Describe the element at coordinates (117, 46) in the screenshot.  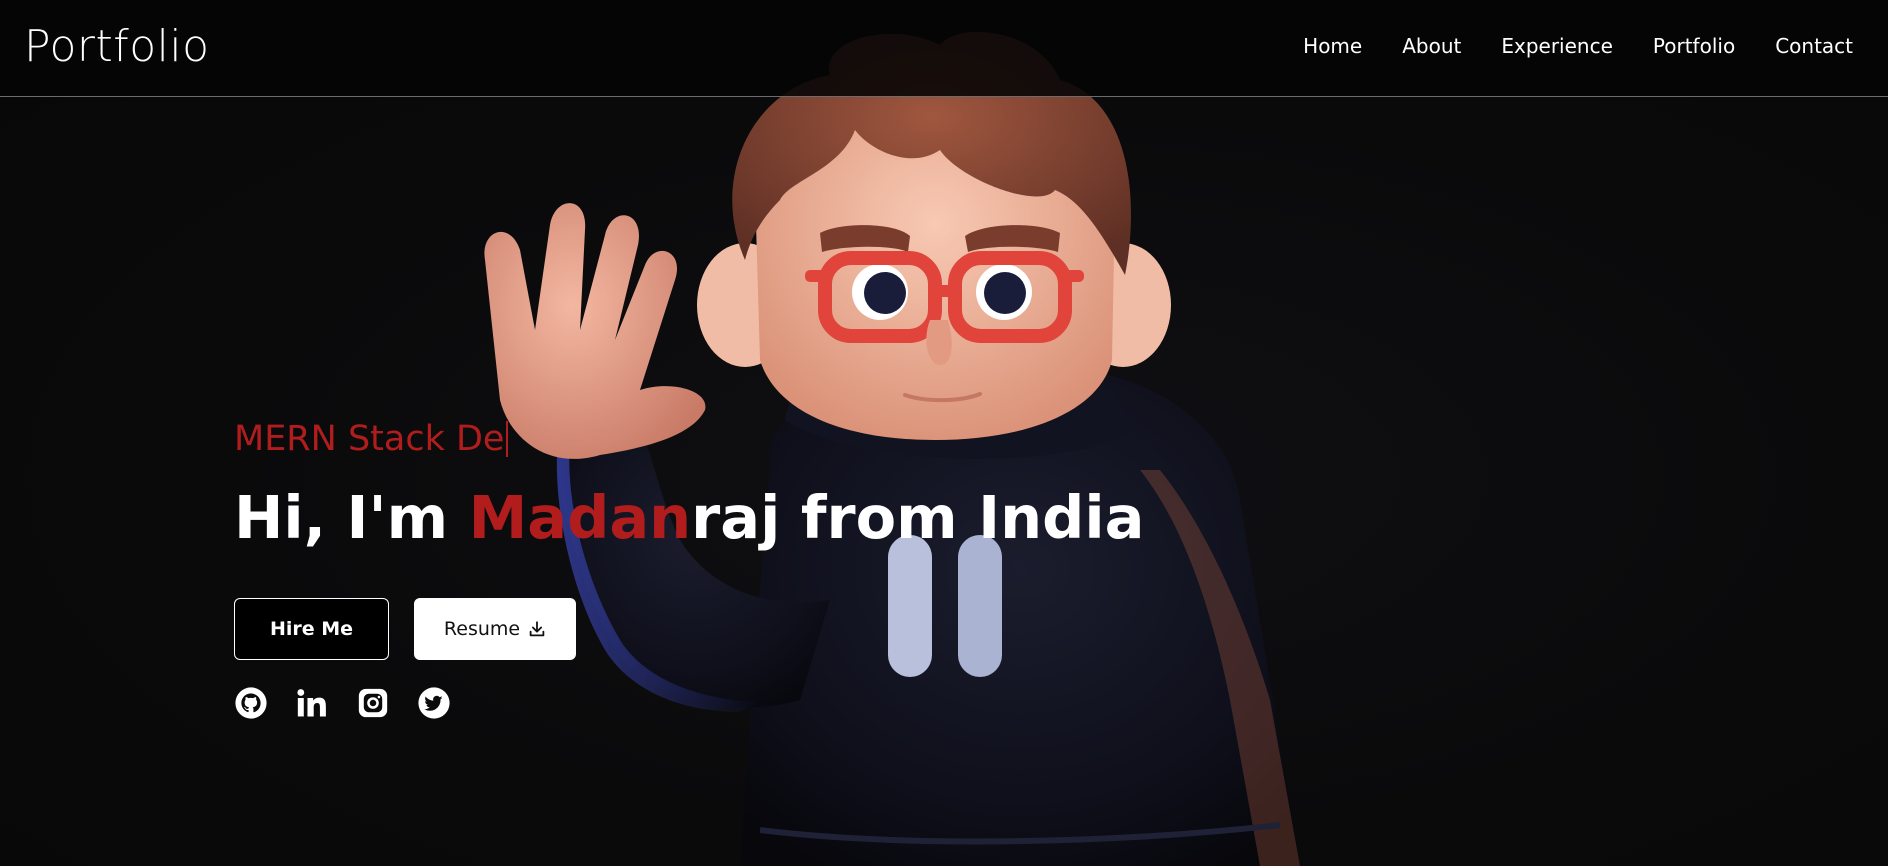
I see `brand-logo-text: Portfolio` at that location.